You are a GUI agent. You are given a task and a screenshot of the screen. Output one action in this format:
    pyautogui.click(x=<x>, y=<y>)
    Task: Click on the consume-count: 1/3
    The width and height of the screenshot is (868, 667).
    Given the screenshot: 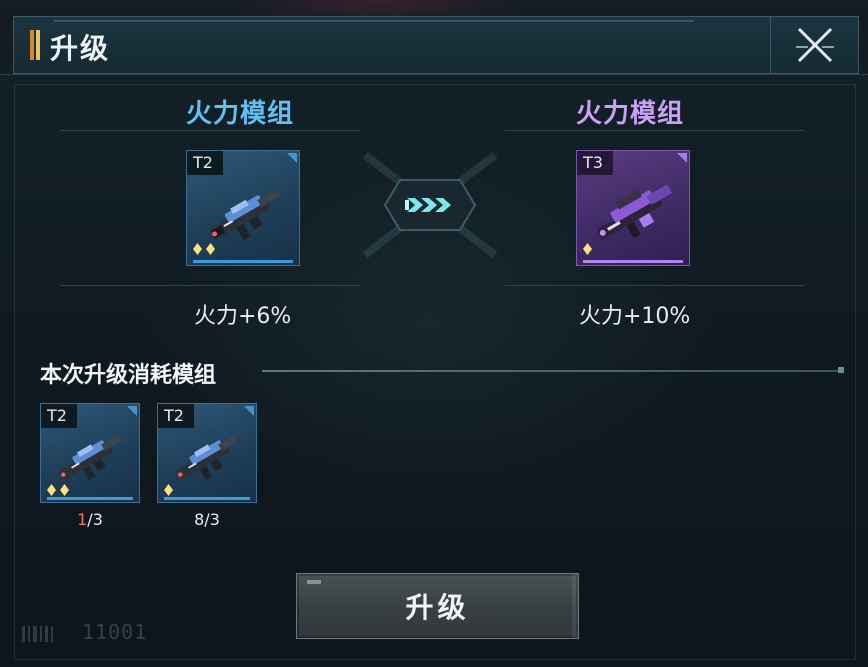 What is the action you would take?
    pyautogui.click(x=90, y=519)
    